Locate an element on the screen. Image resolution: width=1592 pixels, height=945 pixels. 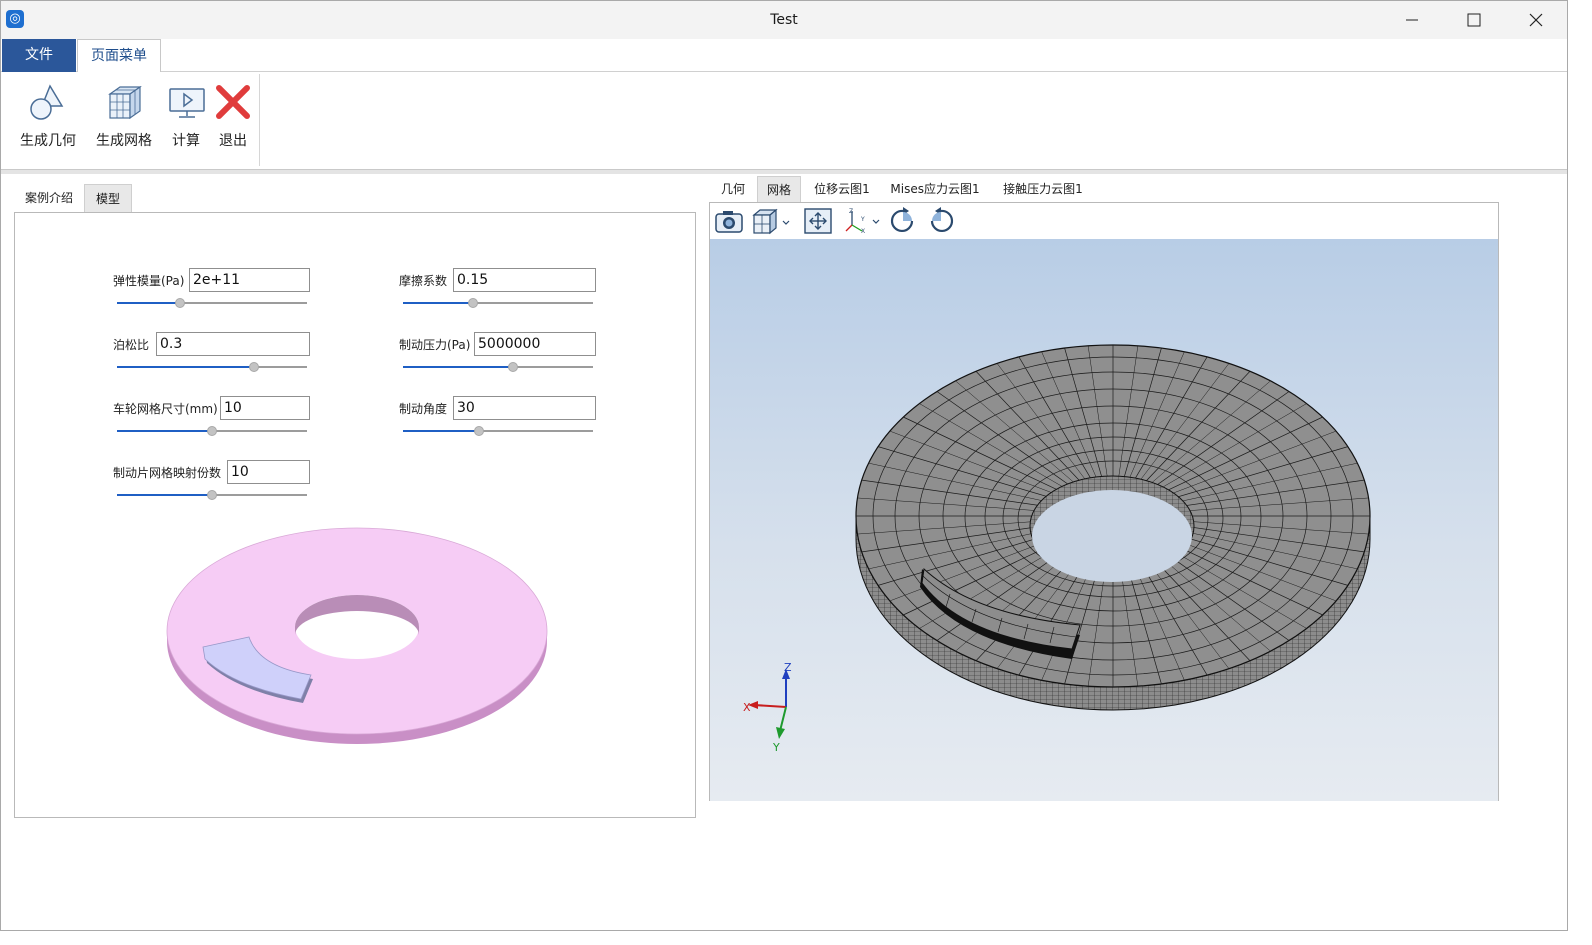
window-title: Test is located at coordinates (784, 20).